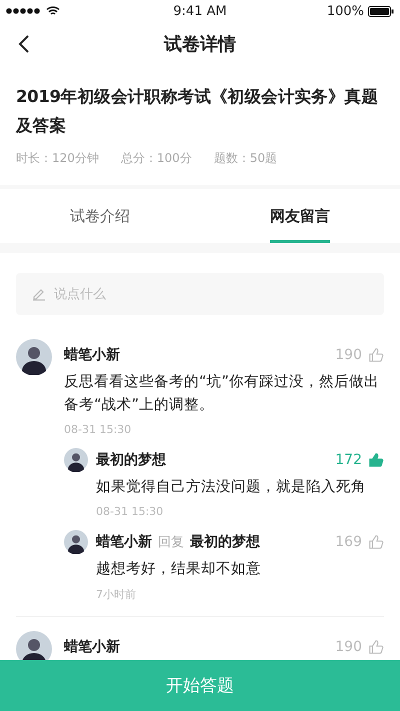 The image size is (400, 711). What do you see at coordinates (200, 44) in the screenshot?
I see `page-title: 试卷详情` at bounding box center [200, 44].